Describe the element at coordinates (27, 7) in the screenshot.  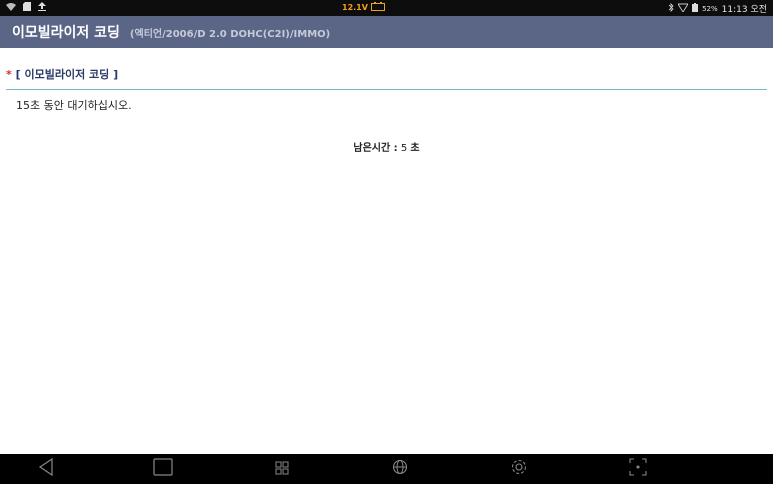
I see `sd-card-icon` at that location.